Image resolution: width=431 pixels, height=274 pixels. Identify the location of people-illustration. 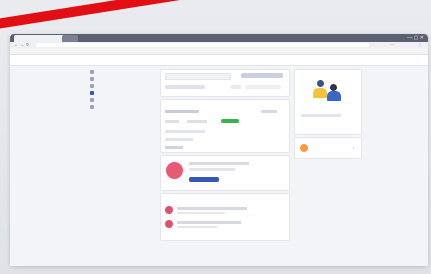
(328, 90).